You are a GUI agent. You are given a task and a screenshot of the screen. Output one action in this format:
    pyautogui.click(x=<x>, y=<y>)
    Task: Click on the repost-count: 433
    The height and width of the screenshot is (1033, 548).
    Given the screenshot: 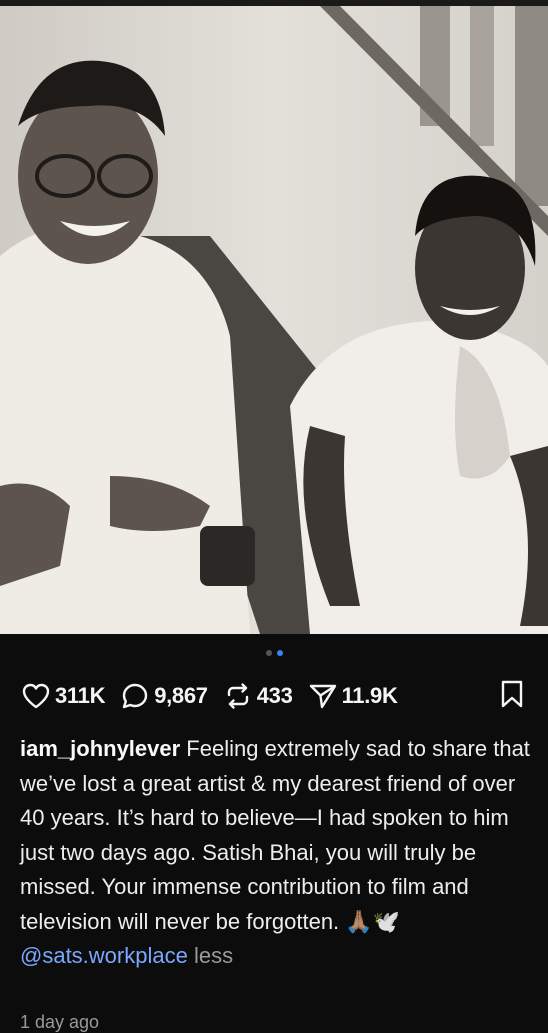 What is the action you would take?
    pyautogui.click(x=274, y=695)
    